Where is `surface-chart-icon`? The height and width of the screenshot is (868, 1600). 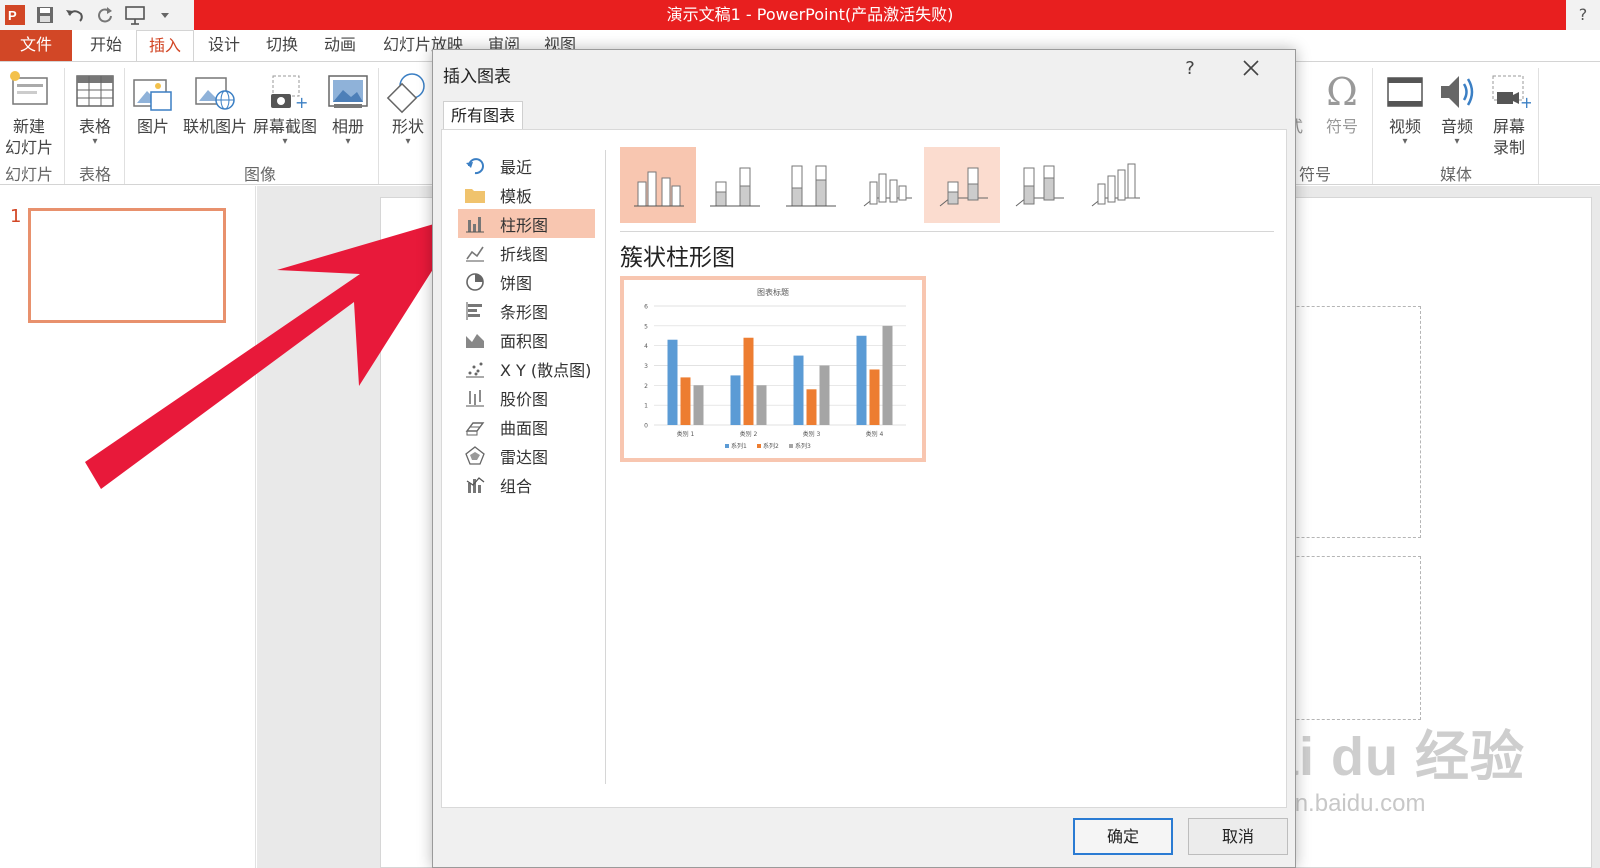
surface-chart-icon is located at coordinates (475, 427).